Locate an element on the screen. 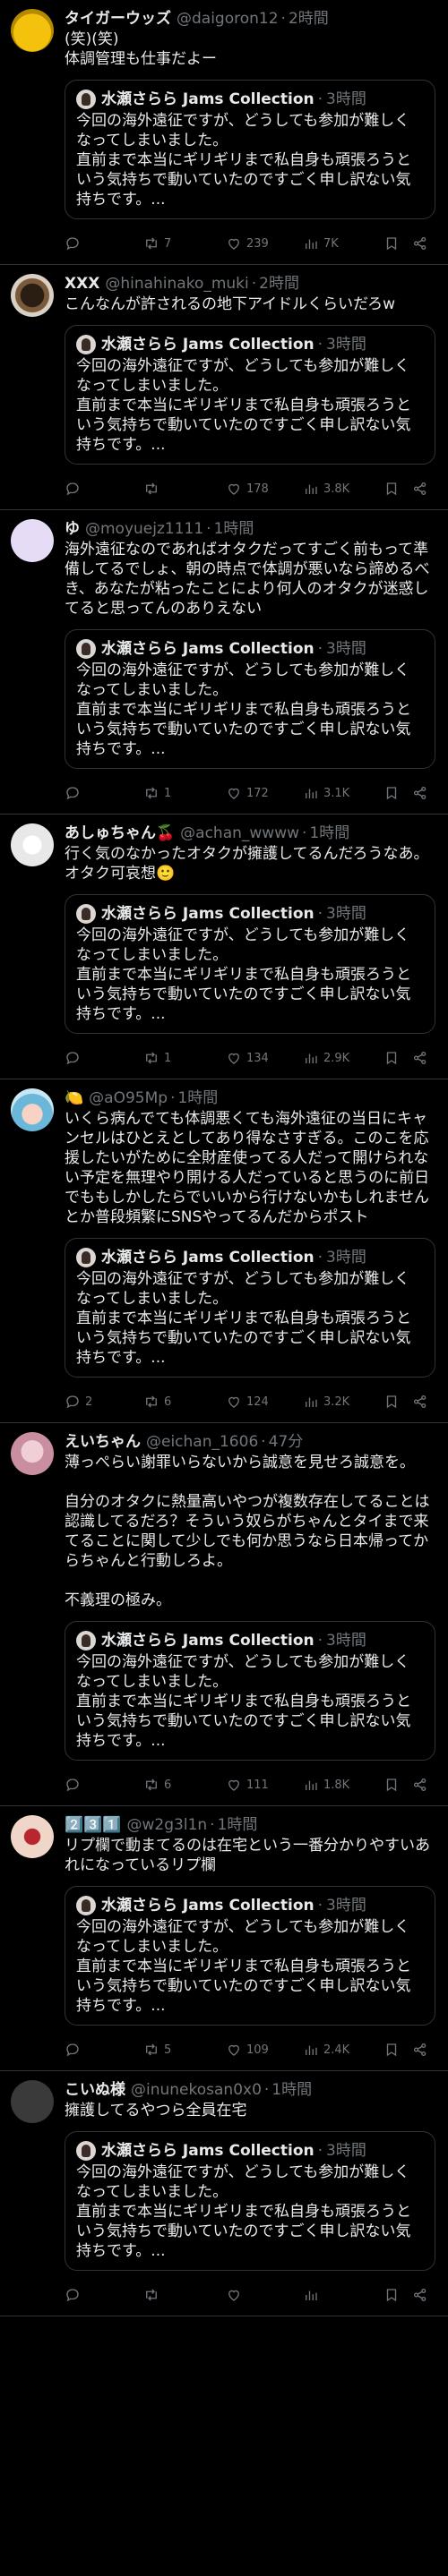 The image size is (448, 2576). like-button: 109 is located at coordinates (265, 2049).